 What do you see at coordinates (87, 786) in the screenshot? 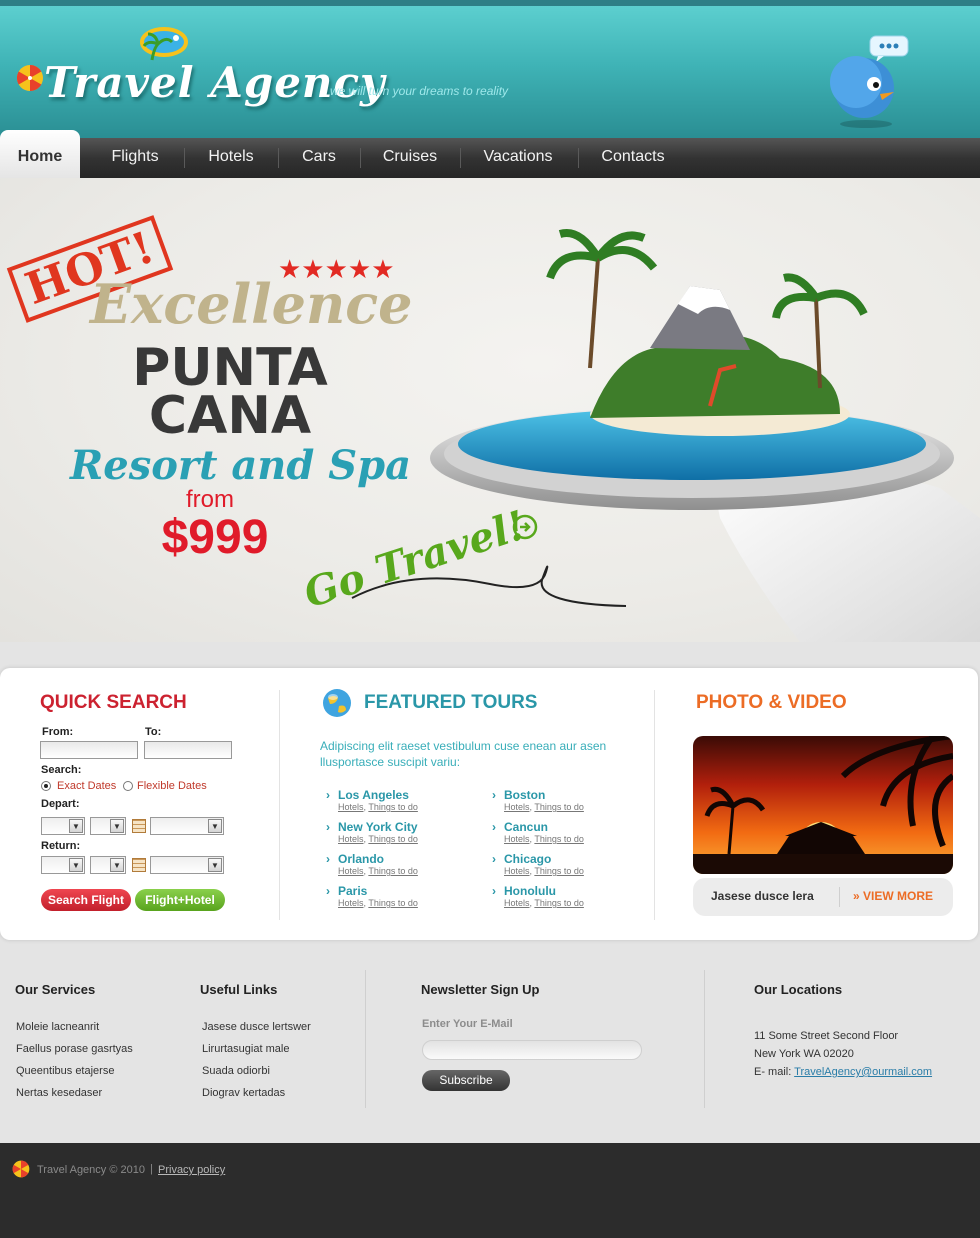
I see `exact-dates-label: Exact Dates` at bounding box center [87, 786].